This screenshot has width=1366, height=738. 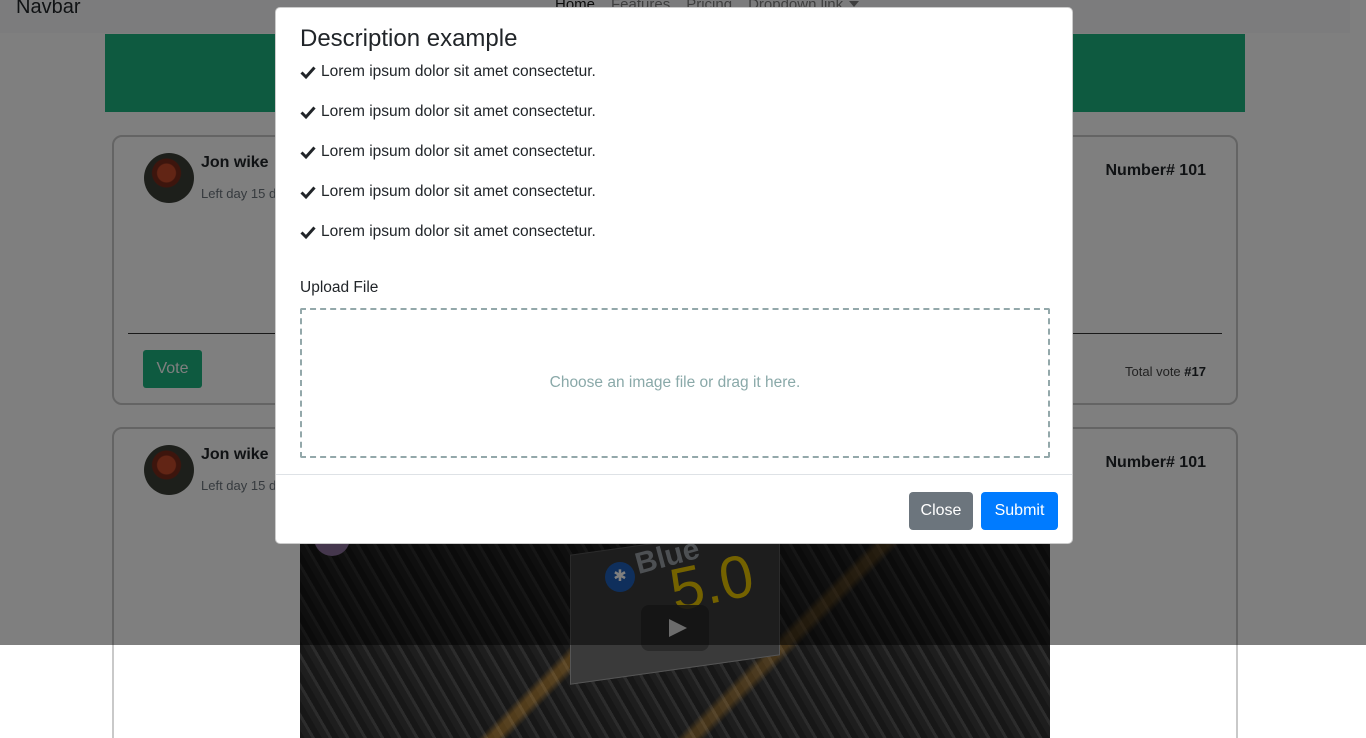 I want to click on upload-file-label: Upload File, so click(x=339, y=287).